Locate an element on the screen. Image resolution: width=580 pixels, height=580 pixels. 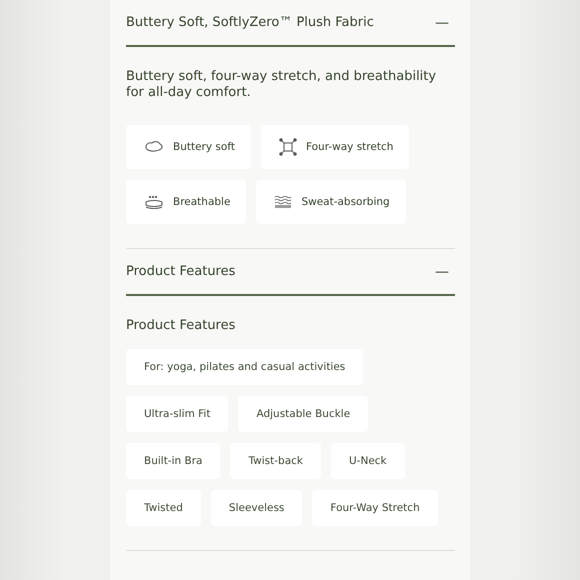
feature-tag: Sleeveless is located at coordinates (256, 508).